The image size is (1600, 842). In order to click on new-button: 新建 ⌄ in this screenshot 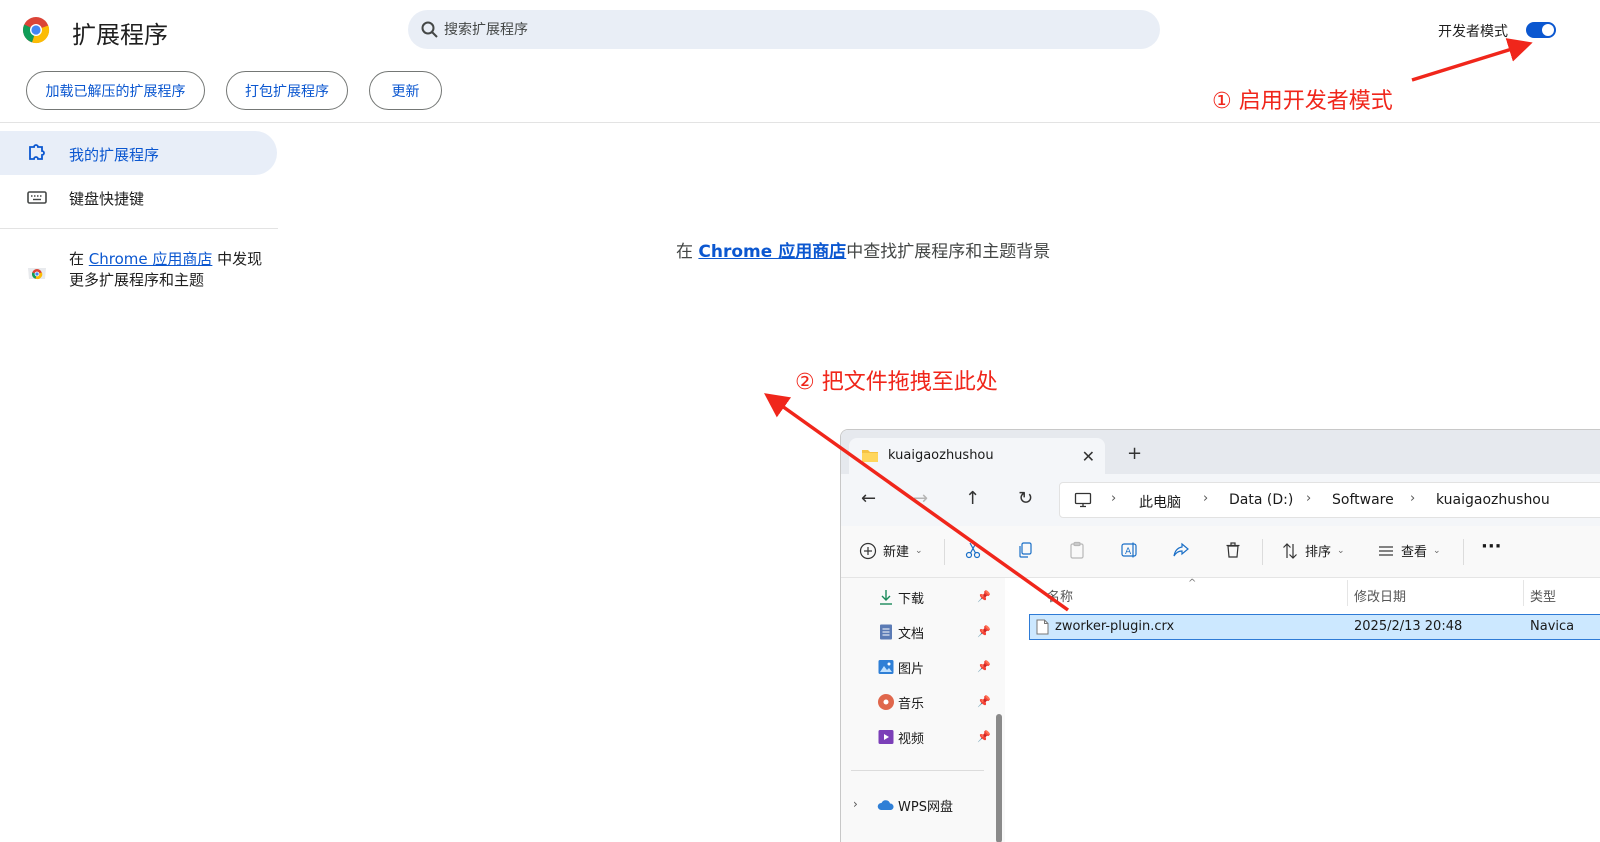, I will do `click(891, 550)`.